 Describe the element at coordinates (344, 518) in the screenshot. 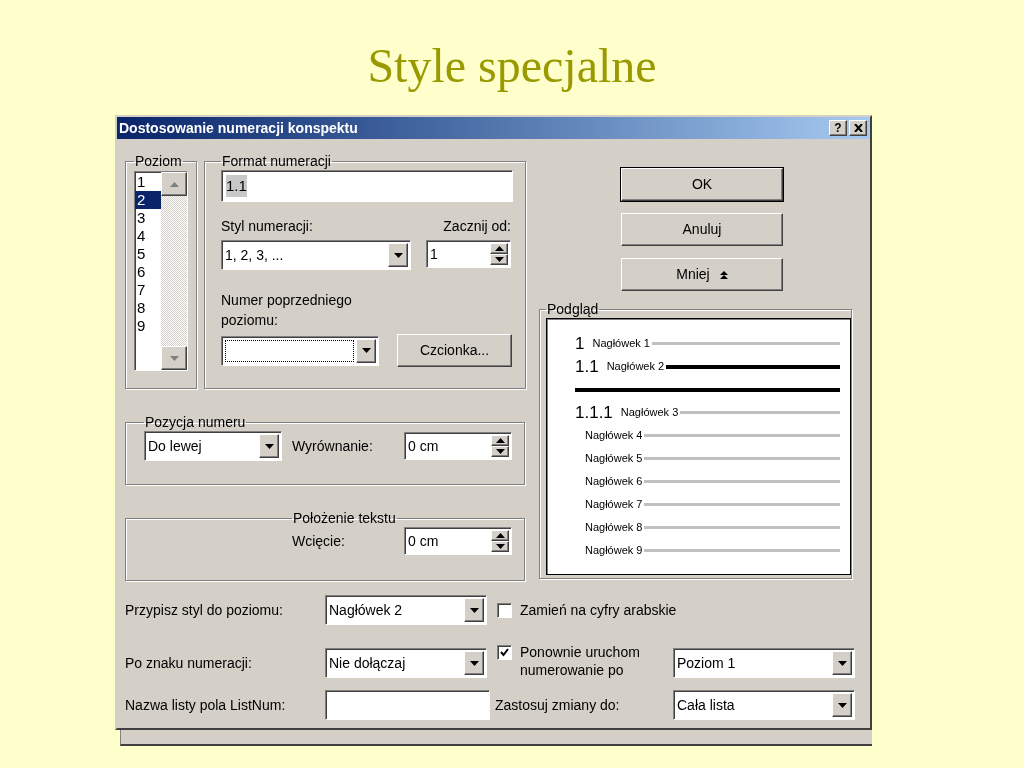

I see `group-label: Położenie tekstu` at that location.